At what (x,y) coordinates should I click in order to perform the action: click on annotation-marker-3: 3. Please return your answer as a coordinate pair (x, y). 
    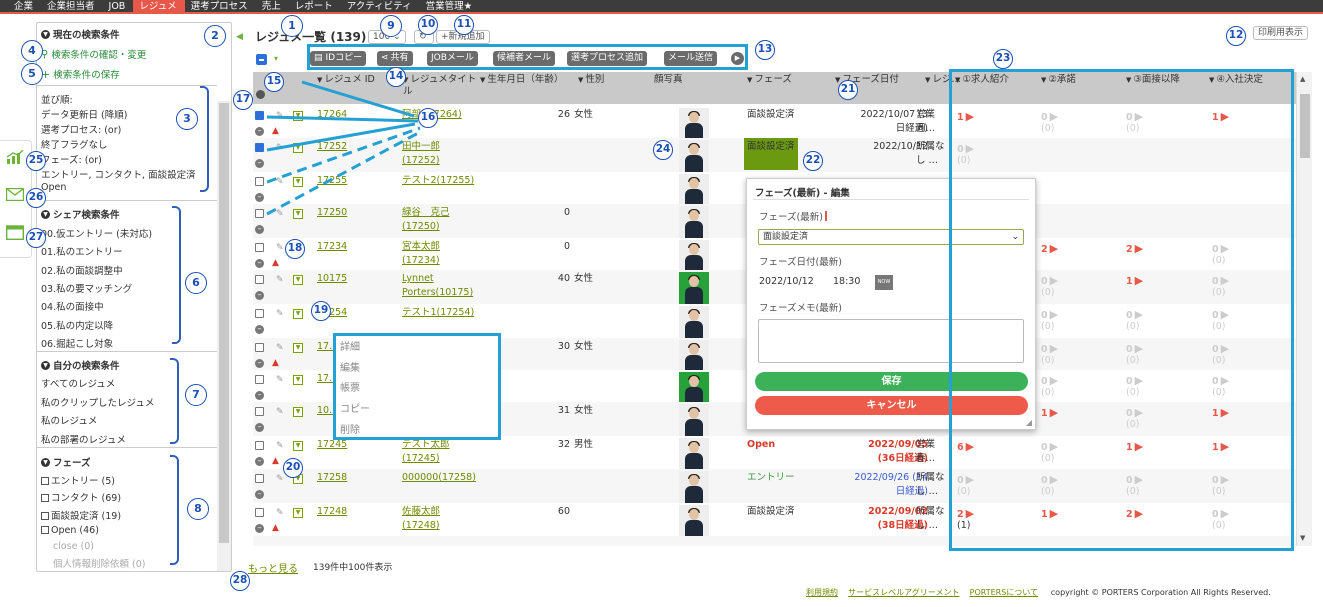
    Looking at the image, I should click on (187, 119).